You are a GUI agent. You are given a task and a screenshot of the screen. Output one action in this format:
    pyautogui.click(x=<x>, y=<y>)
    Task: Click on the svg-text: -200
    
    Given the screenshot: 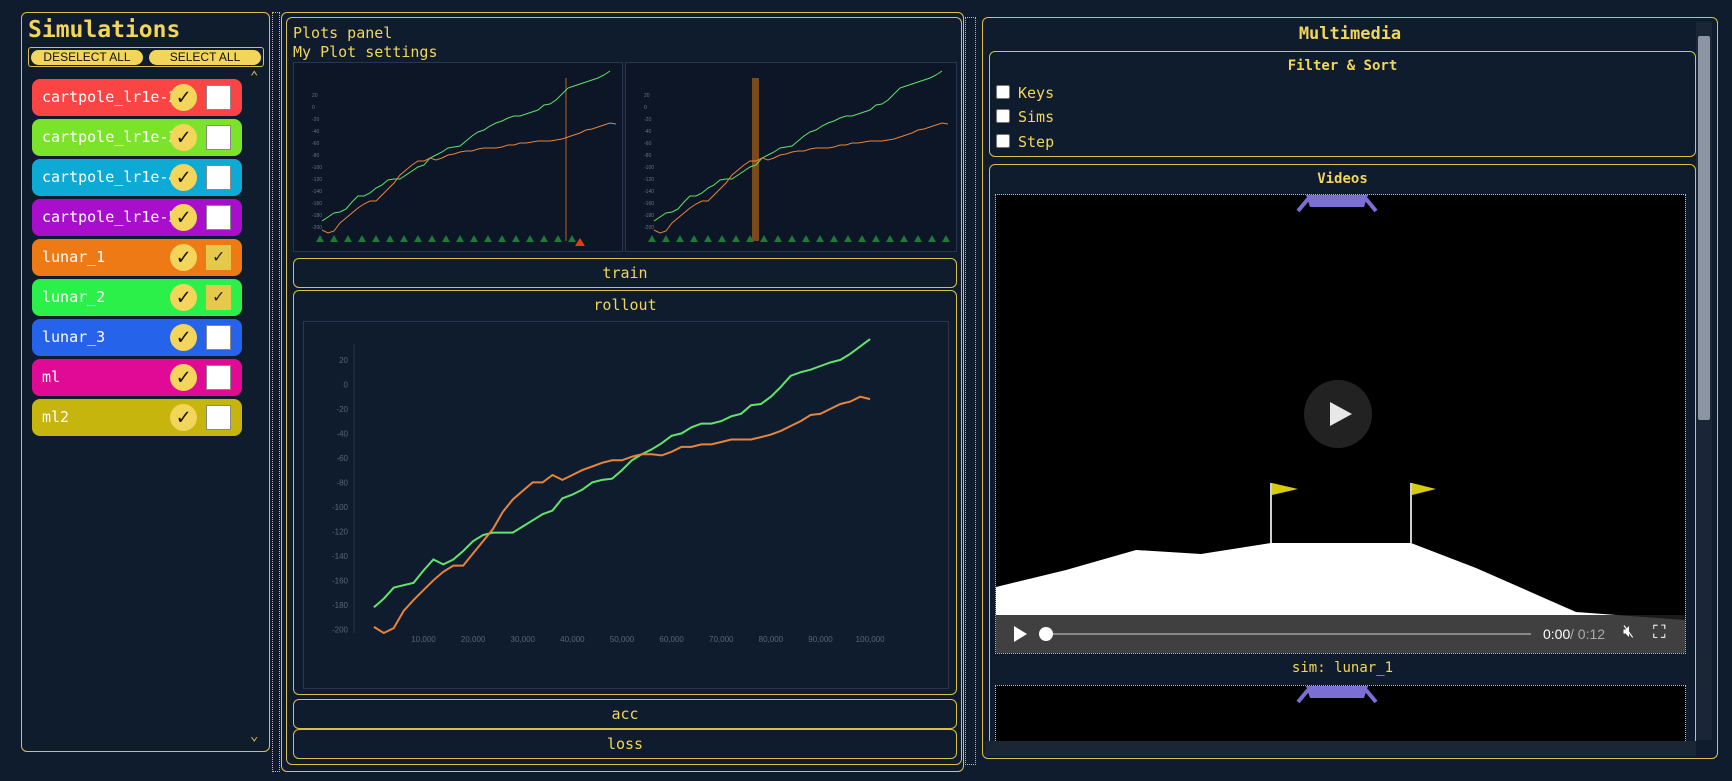 What is the action you would take?
    pyautogui.click(x=317, y=228)
    